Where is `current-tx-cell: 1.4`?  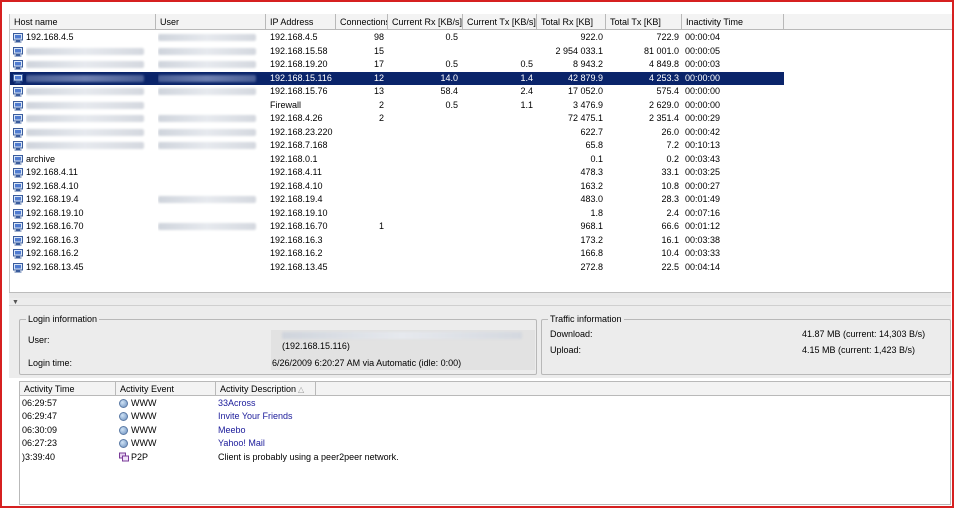
current-tx-cell: 1.4 is located at coordinates (526, 77).